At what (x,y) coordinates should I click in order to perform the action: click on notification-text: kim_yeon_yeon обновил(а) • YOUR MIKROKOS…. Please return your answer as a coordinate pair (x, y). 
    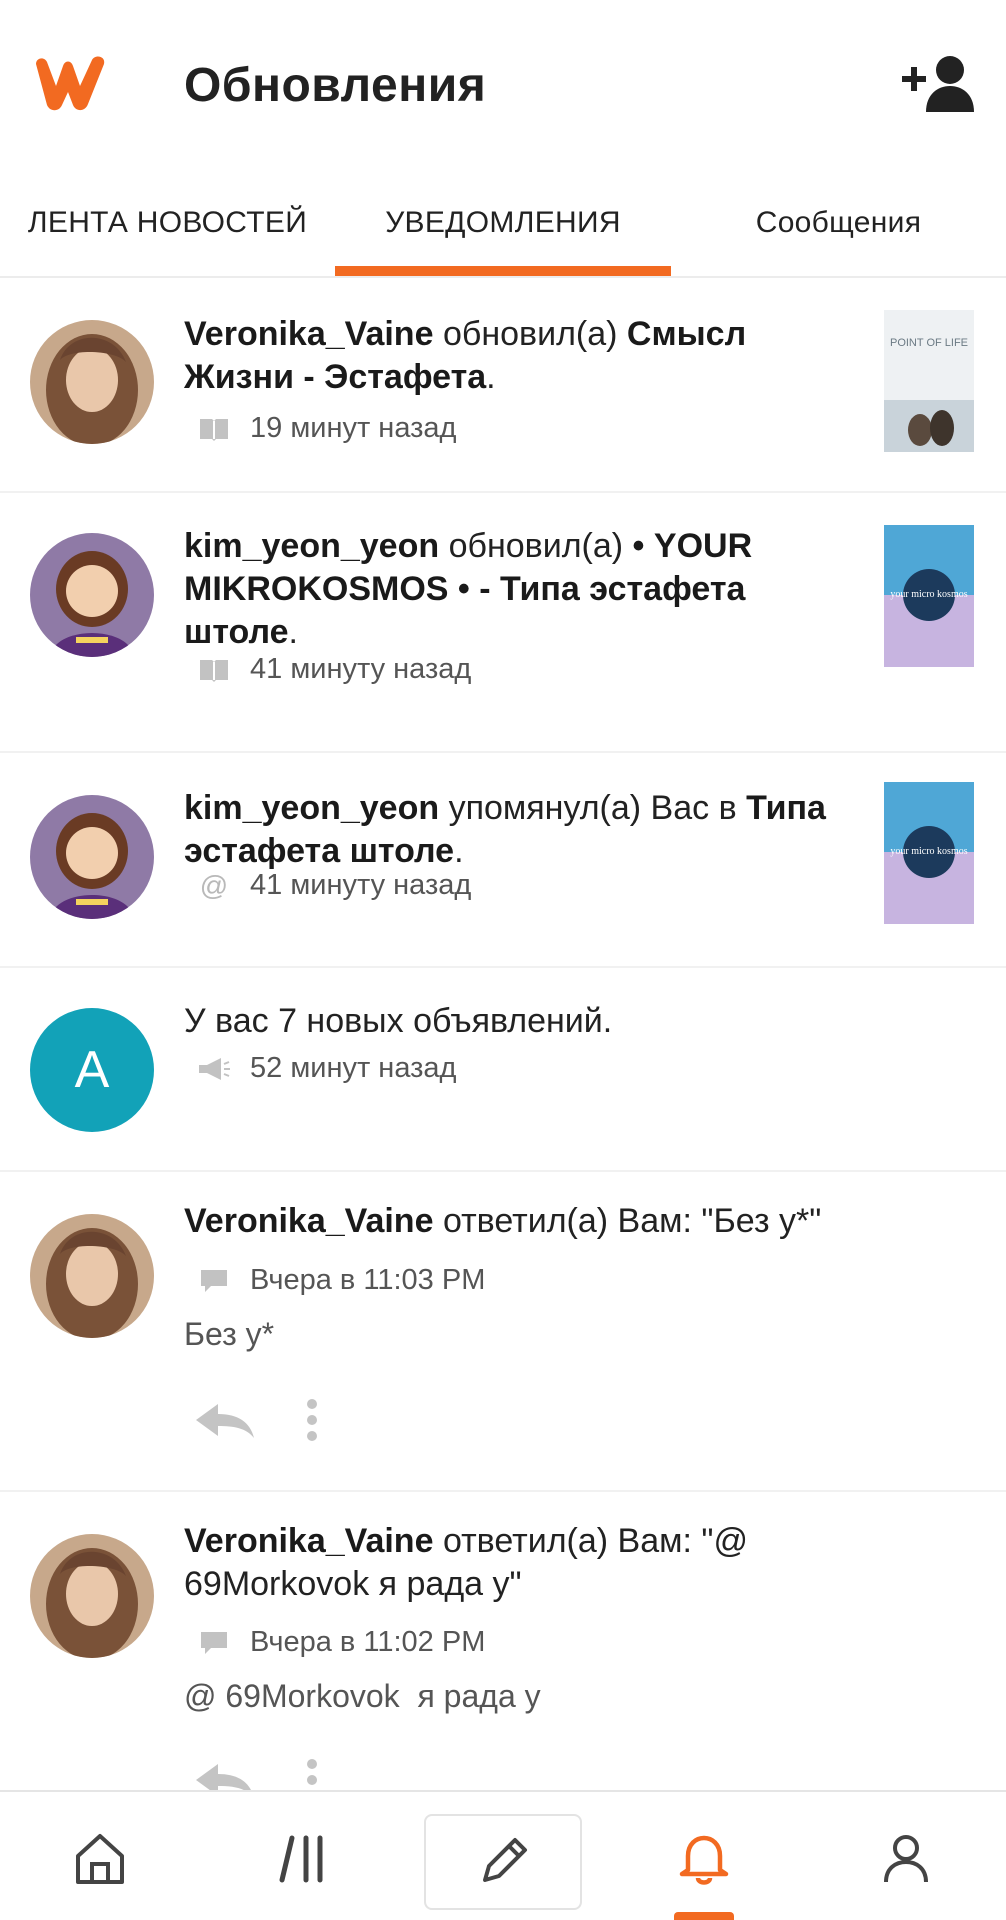
    Looking at the image, I should click on (468, 589).